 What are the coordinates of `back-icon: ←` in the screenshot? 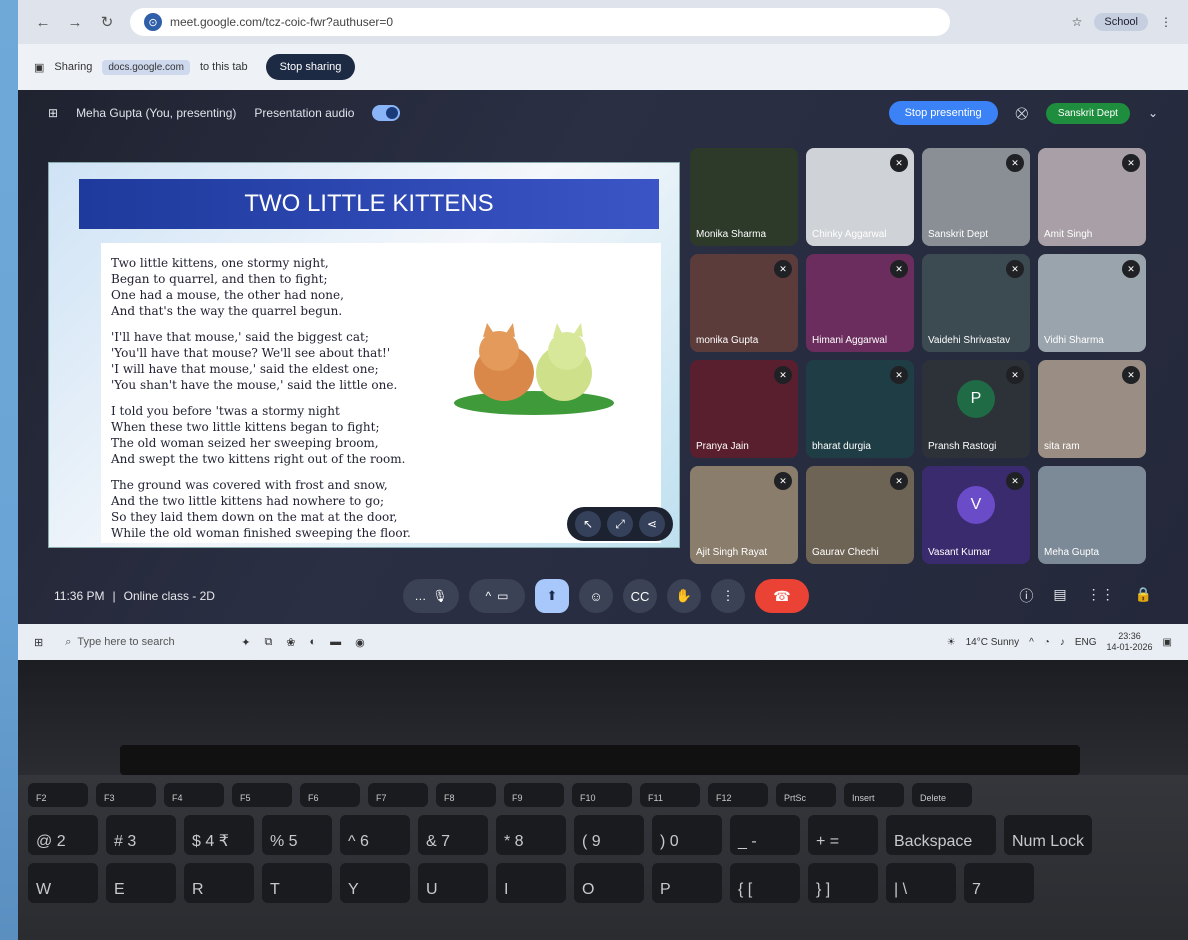 It's located at (43, 22).